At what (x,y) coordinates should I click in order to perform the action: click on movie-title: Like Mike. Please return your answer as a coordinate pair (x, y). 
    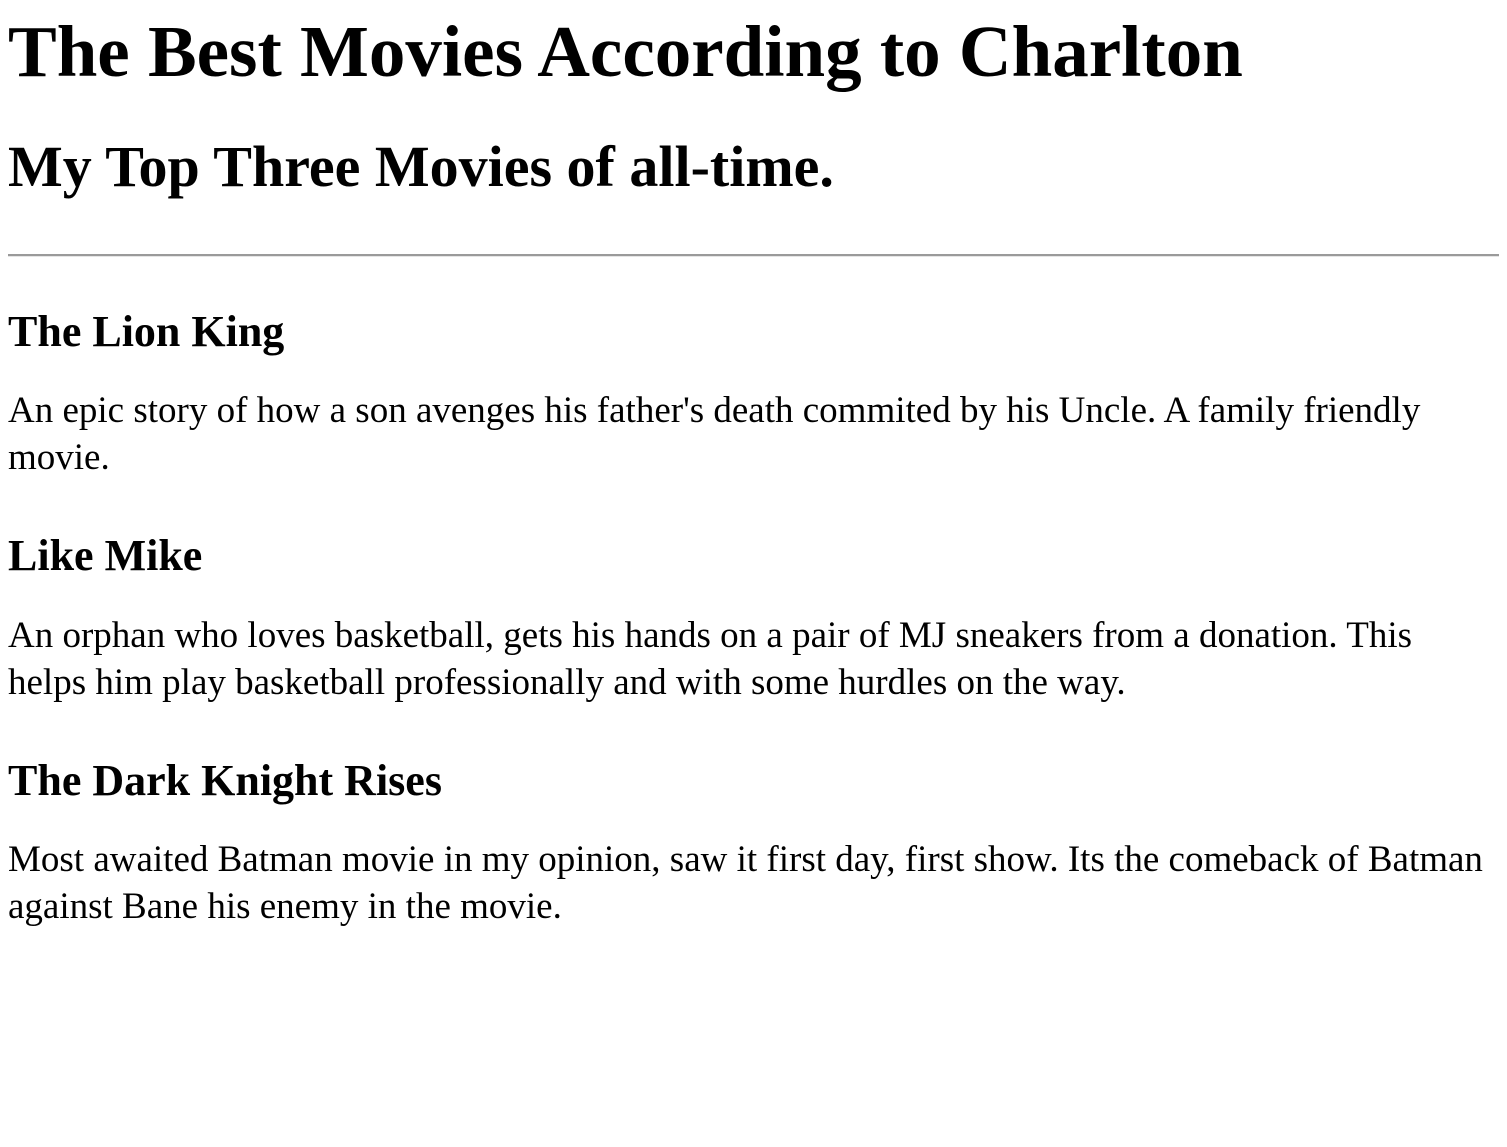
    Looking at the image, I should click on (105, 556).